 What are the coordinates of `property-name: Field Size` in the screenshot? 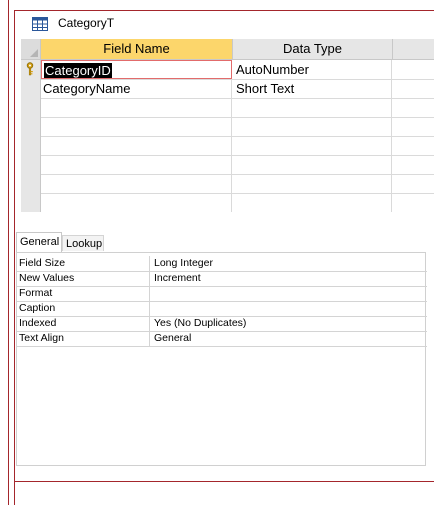 It's located at (83, 263).